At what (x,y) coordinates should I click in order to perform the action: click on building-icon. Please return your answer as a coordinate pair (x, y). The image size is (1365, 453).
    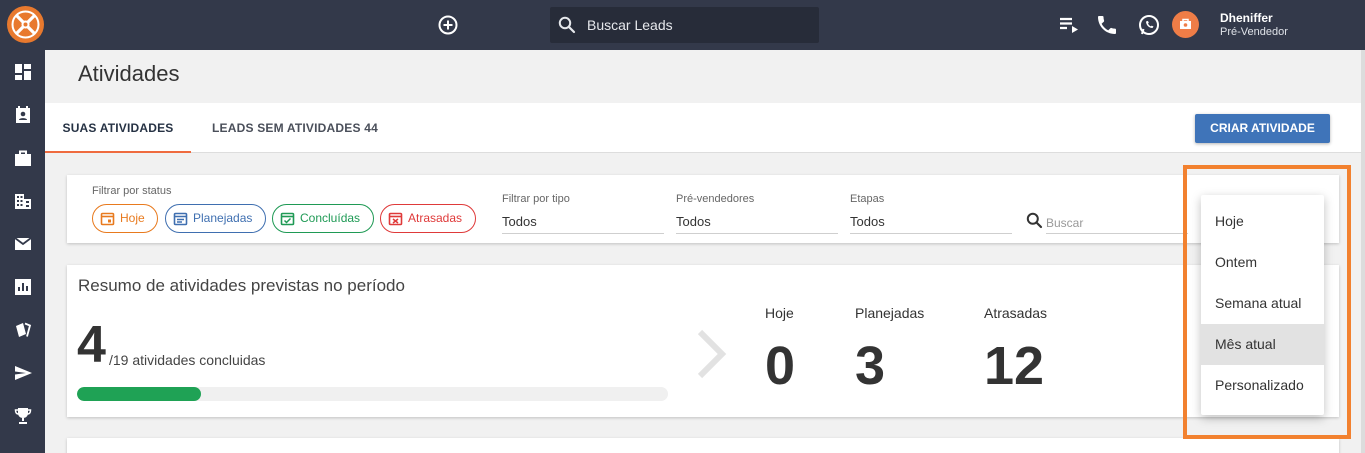
    Looking at the image, I should click on (23, 201).